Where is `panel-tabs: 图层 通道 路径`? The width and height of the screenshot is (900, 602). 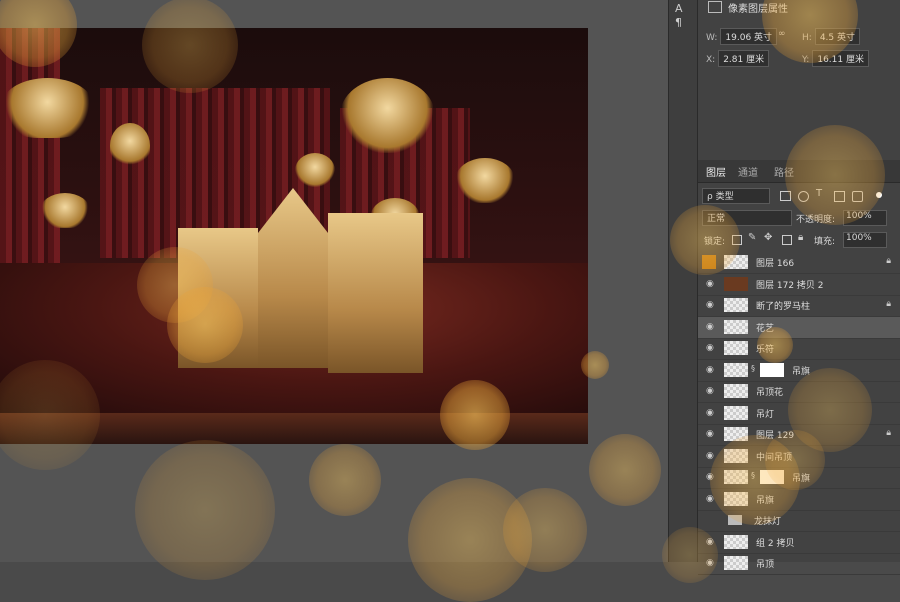
panel-tabs: 图层 通道 路径 is located at coordinates (799, 171).